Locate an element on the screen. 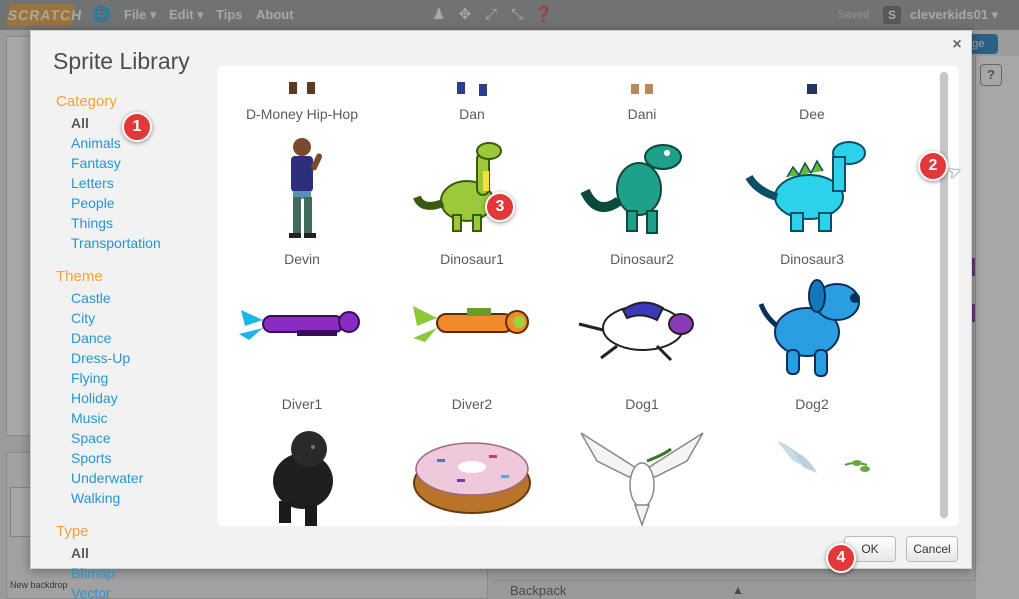  sprite-tile-dan: Dan is located at coordinates (472, 96).